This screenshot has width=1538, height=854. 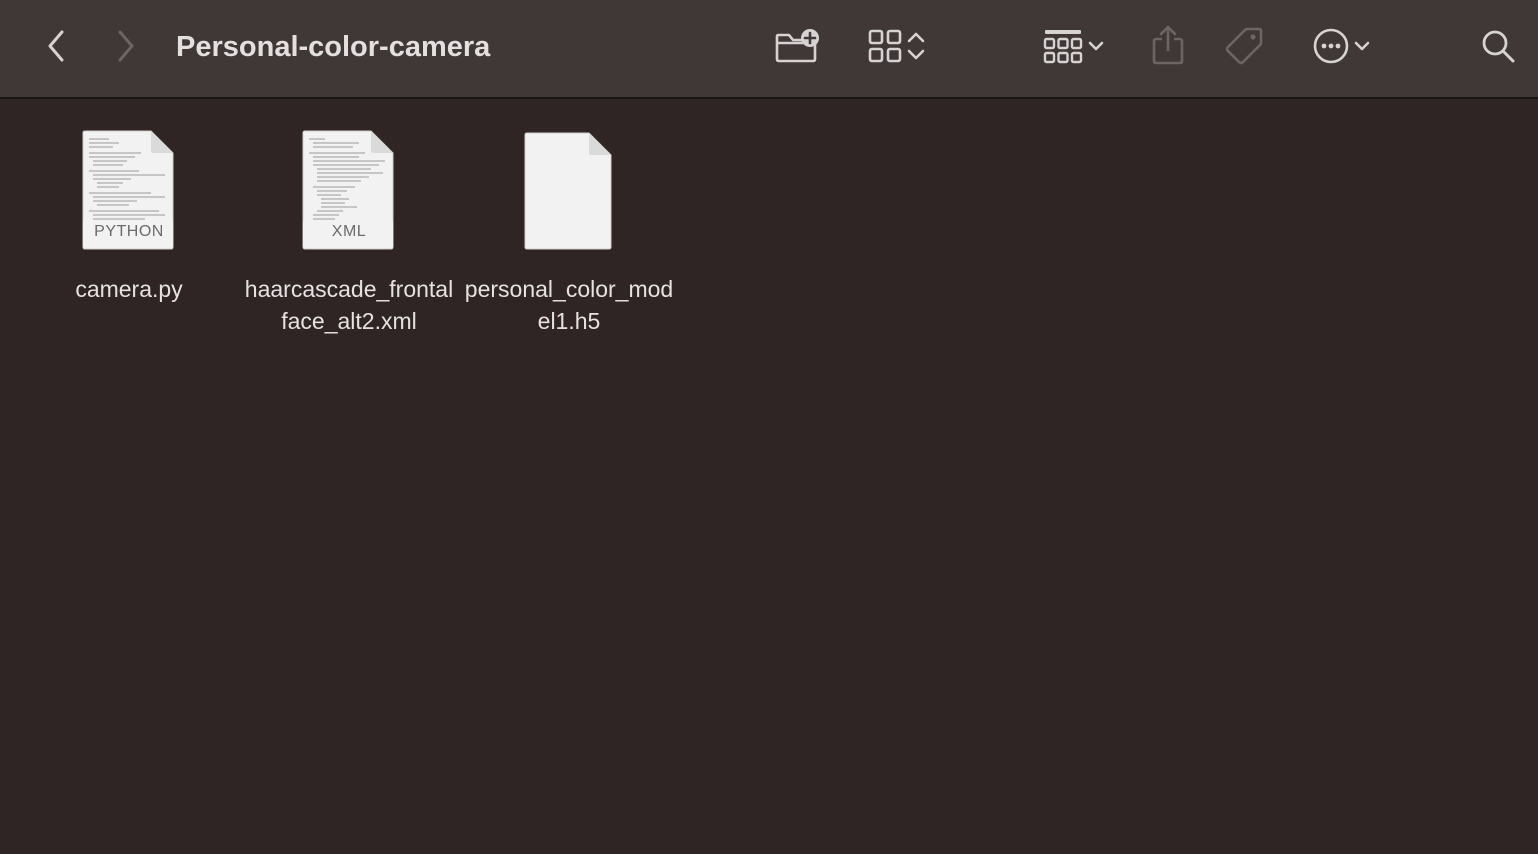 I want to click on new-folder-button, so click(x=797, y=46).